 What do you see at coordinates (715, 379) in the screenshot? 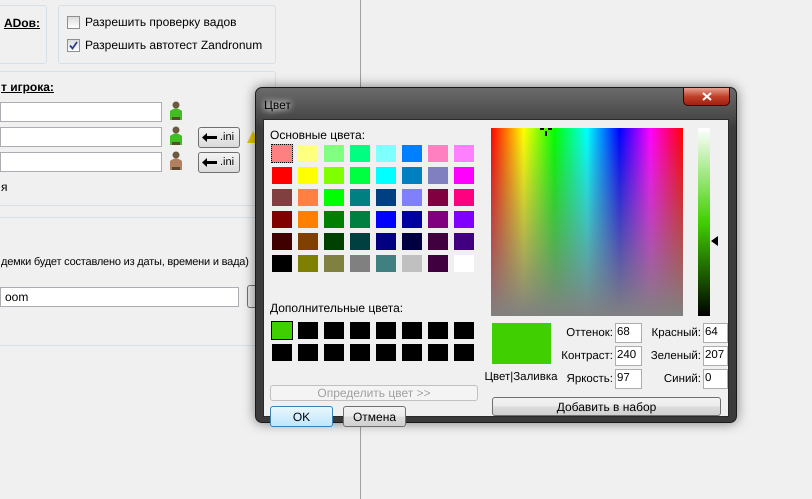
I see `input-field: 0` at bounding box center [715, 379].